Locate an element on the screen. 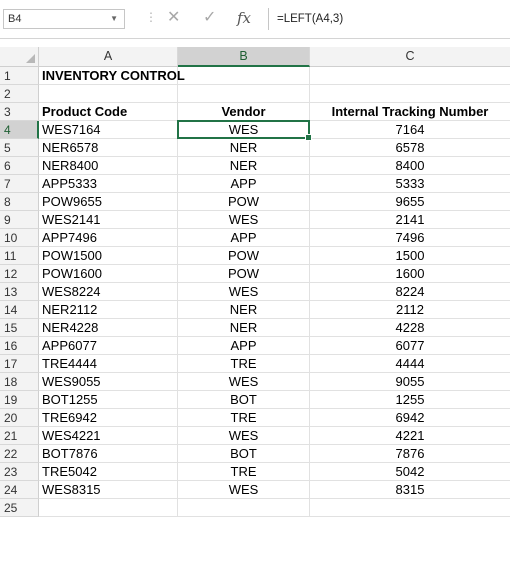 This screenshot has width=510, height=567. row-header: 11 is located at coordinates (19, 256).